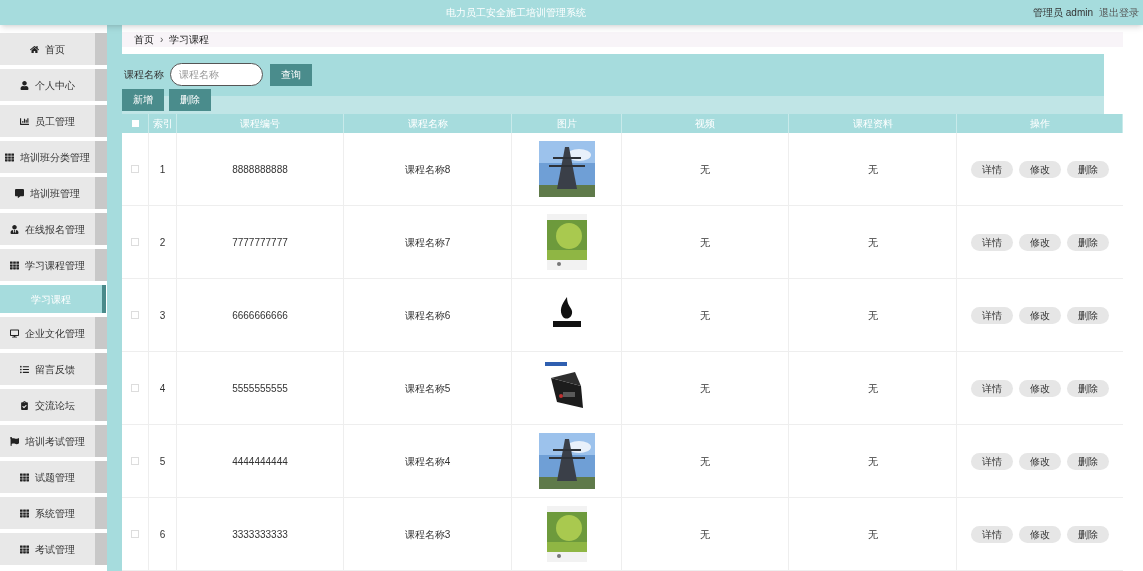  Describe the element at coordinates (53, 333) in the screenshot. I see `sidebar-item: 企业文化管理` at that location.